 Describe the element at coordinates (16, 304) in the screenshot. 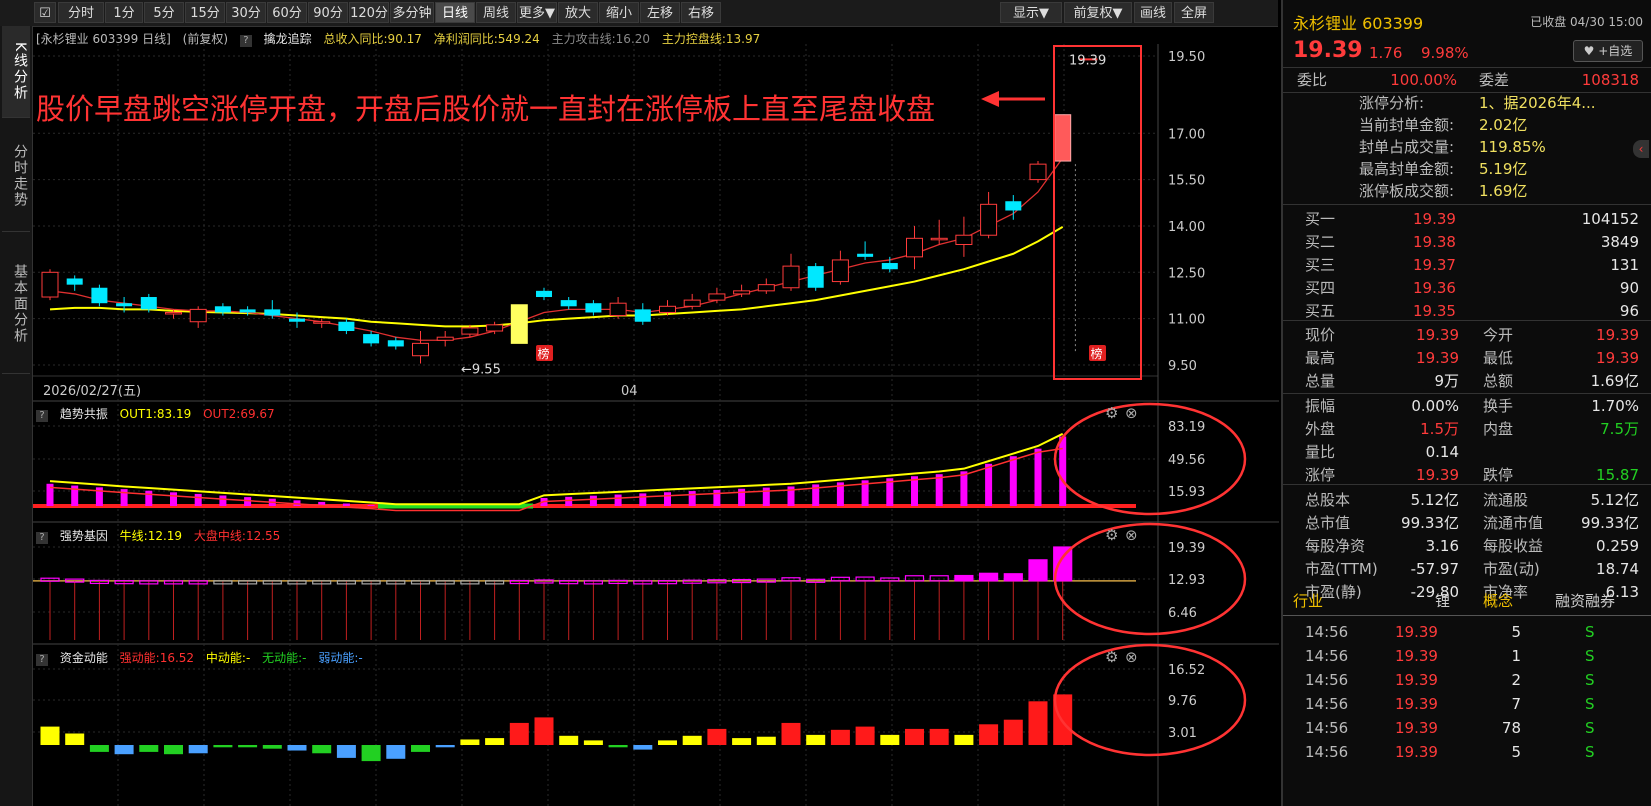

I see `tab-fundamental: 基本面分析` at that location.